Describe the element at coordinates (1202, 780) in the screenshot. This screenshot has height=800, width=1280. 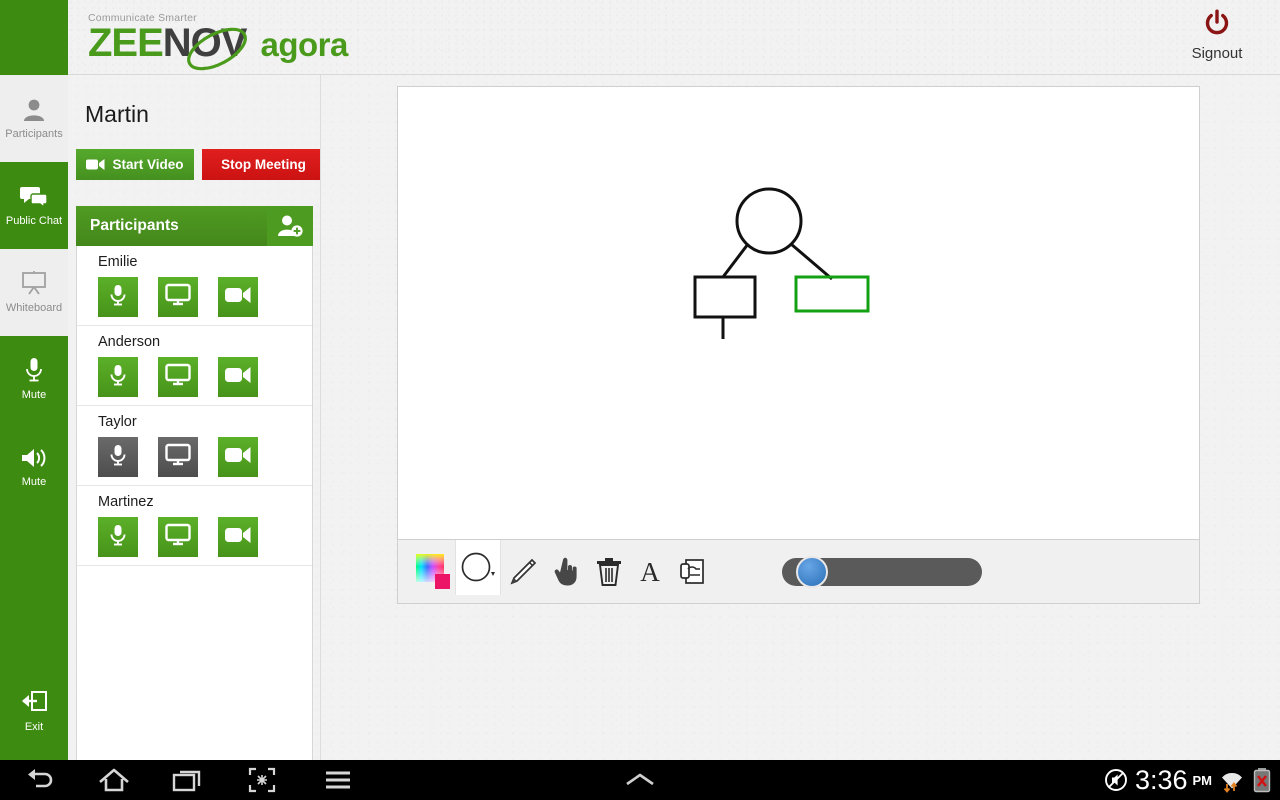
I see `clock-ampm: PM` at that location.